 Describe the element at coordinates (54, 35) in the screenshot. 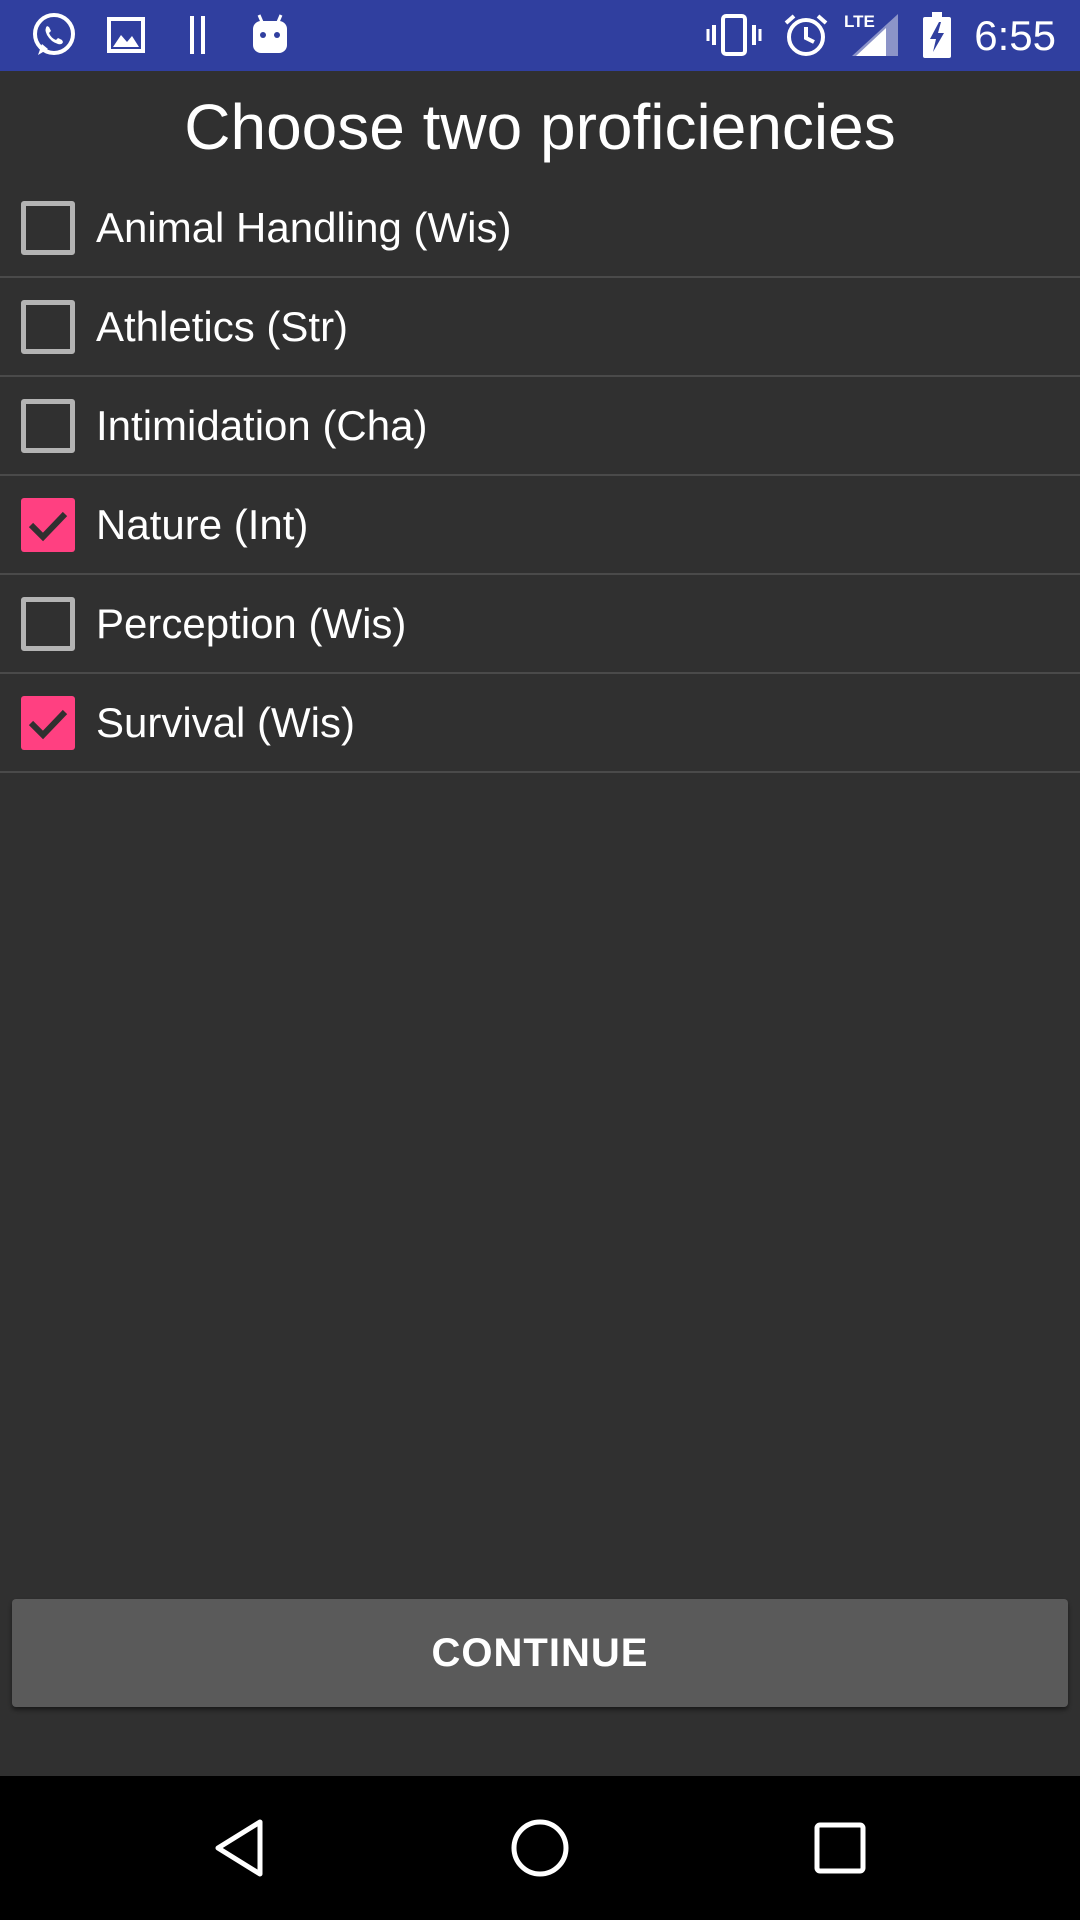

I see `whatsapp-icon` at that location.